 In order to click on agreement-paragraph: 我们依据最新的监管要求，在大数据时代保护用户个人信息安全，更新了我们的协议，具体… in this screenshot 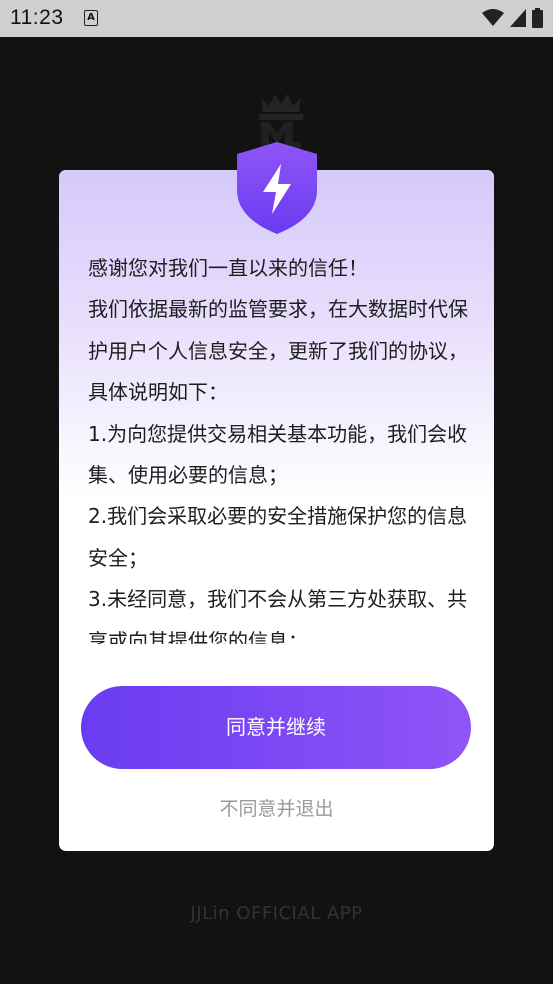, I will do `click(278, 351)`.